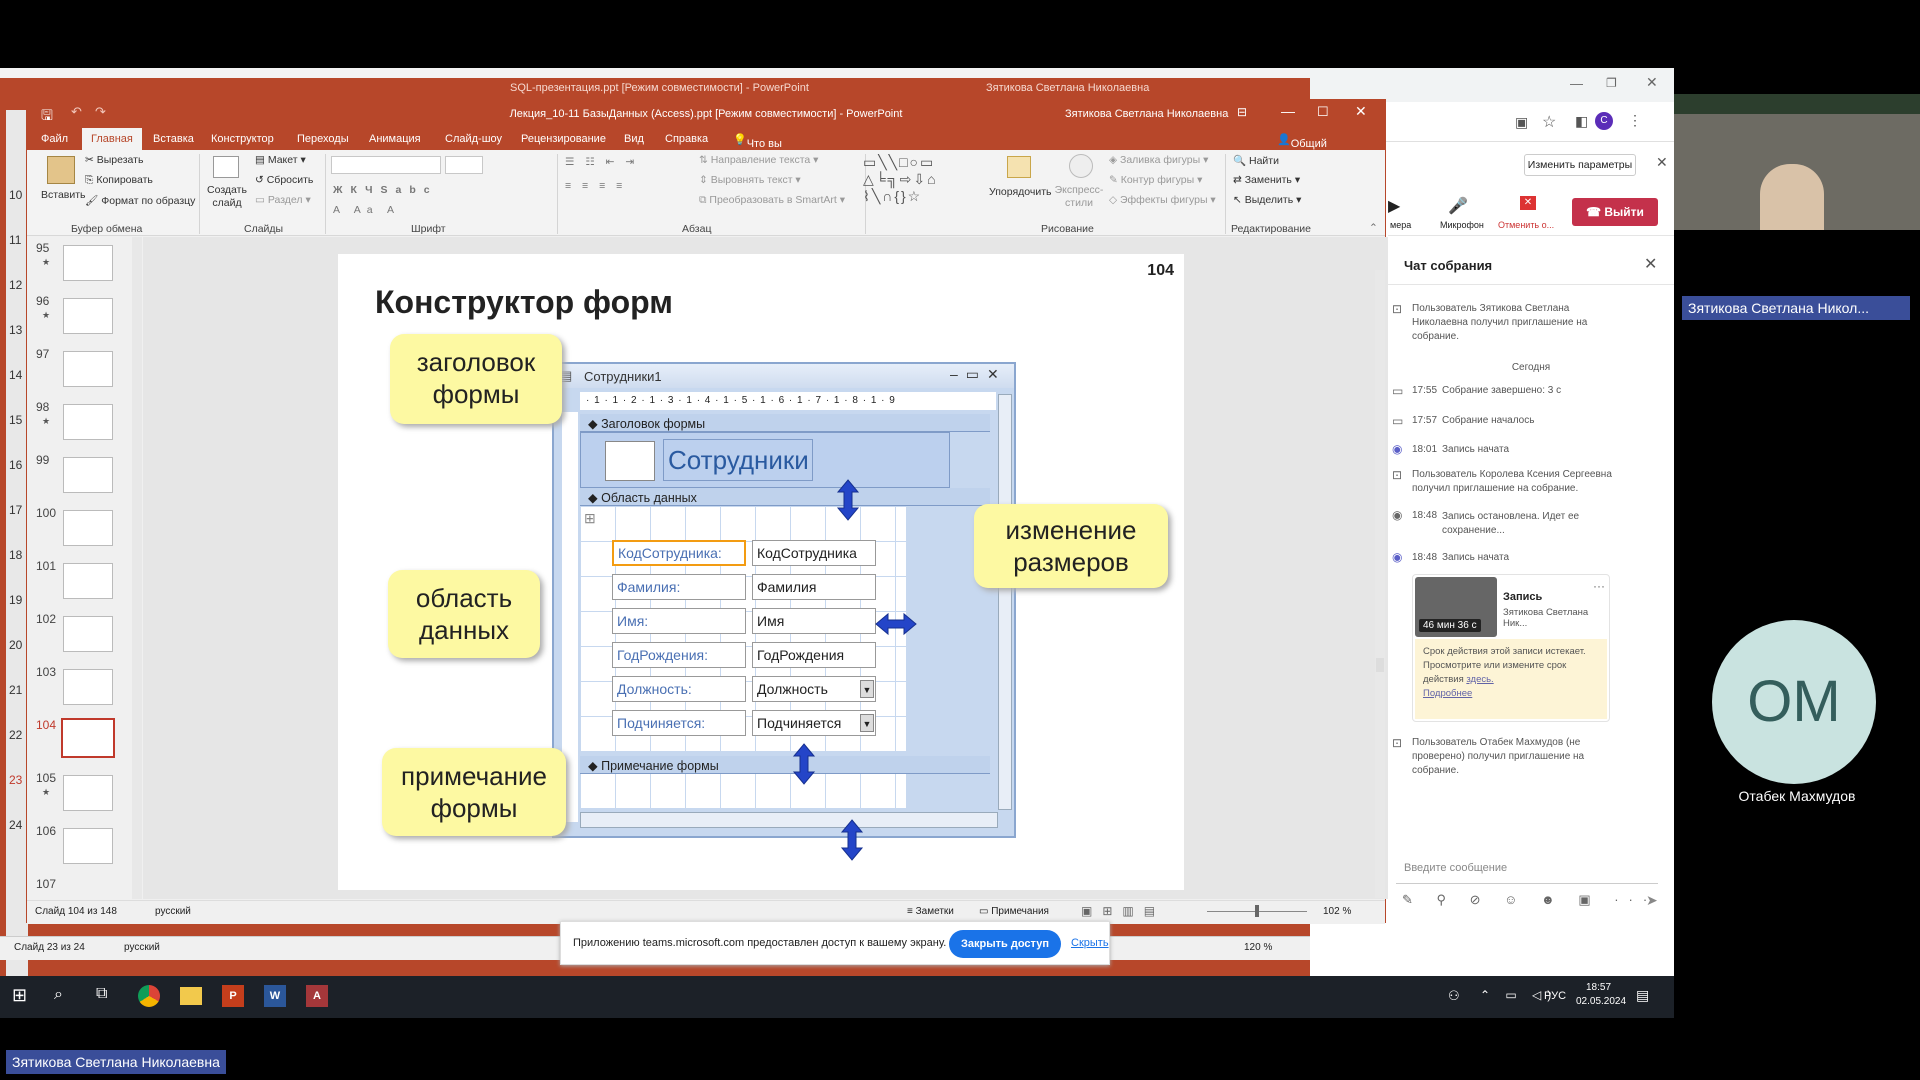  Describe the element at coordinates (1020, 192) in the screenshot. I see `arrange-button: Упорядочить` at that location.